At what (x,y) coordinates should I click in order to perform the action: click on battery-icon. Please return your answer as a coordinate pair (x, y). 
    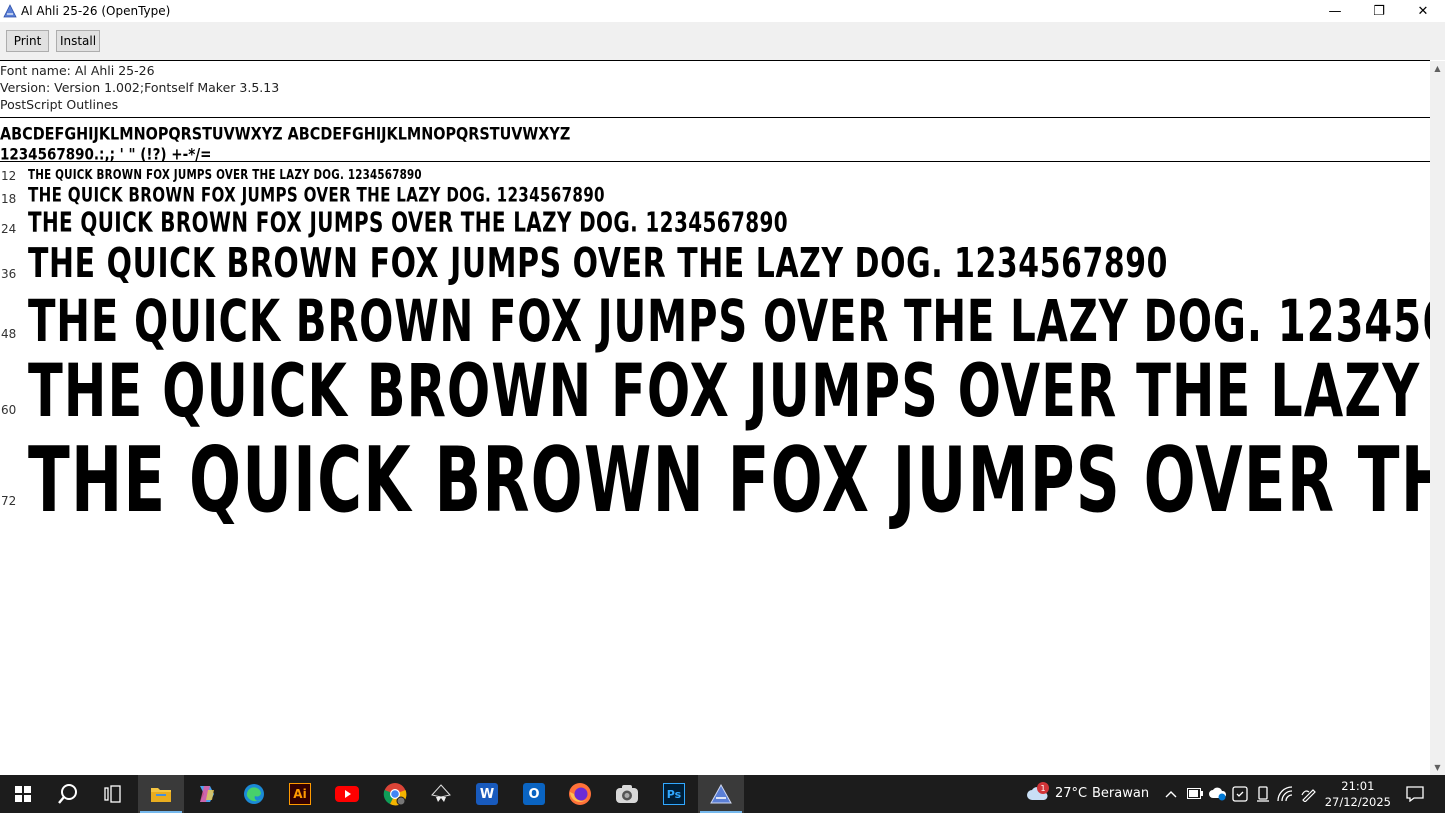
    Looking at the image, I should click on (1195, 793).